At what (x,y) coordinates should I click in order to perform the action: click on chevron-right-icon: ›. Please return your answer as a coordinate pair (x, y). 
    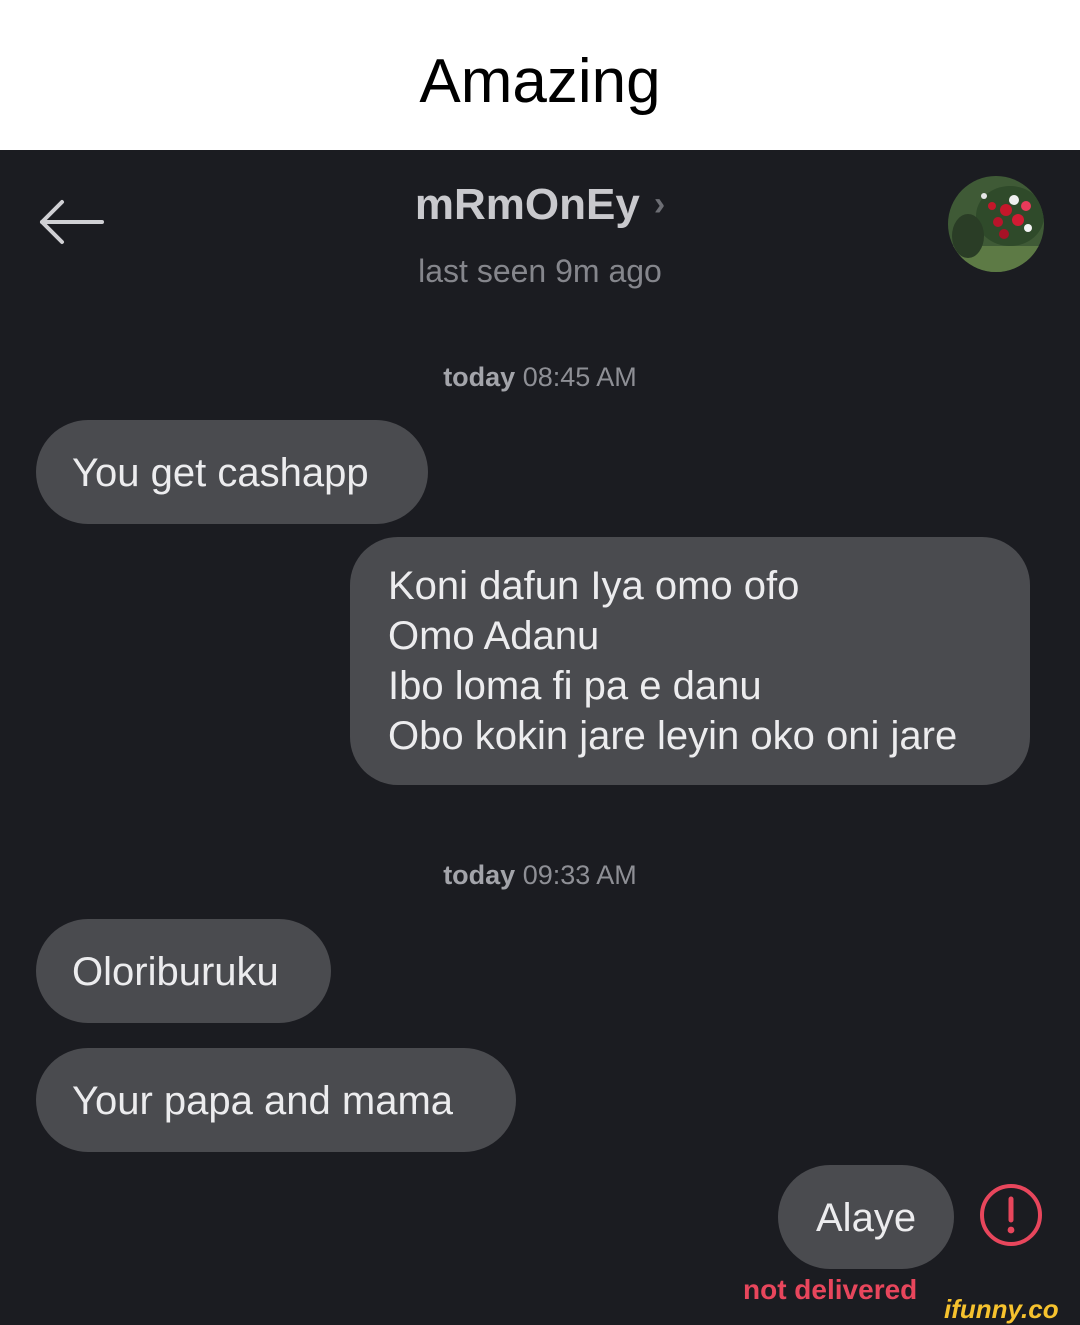
    Looking at the image, I should click on (659, 204).